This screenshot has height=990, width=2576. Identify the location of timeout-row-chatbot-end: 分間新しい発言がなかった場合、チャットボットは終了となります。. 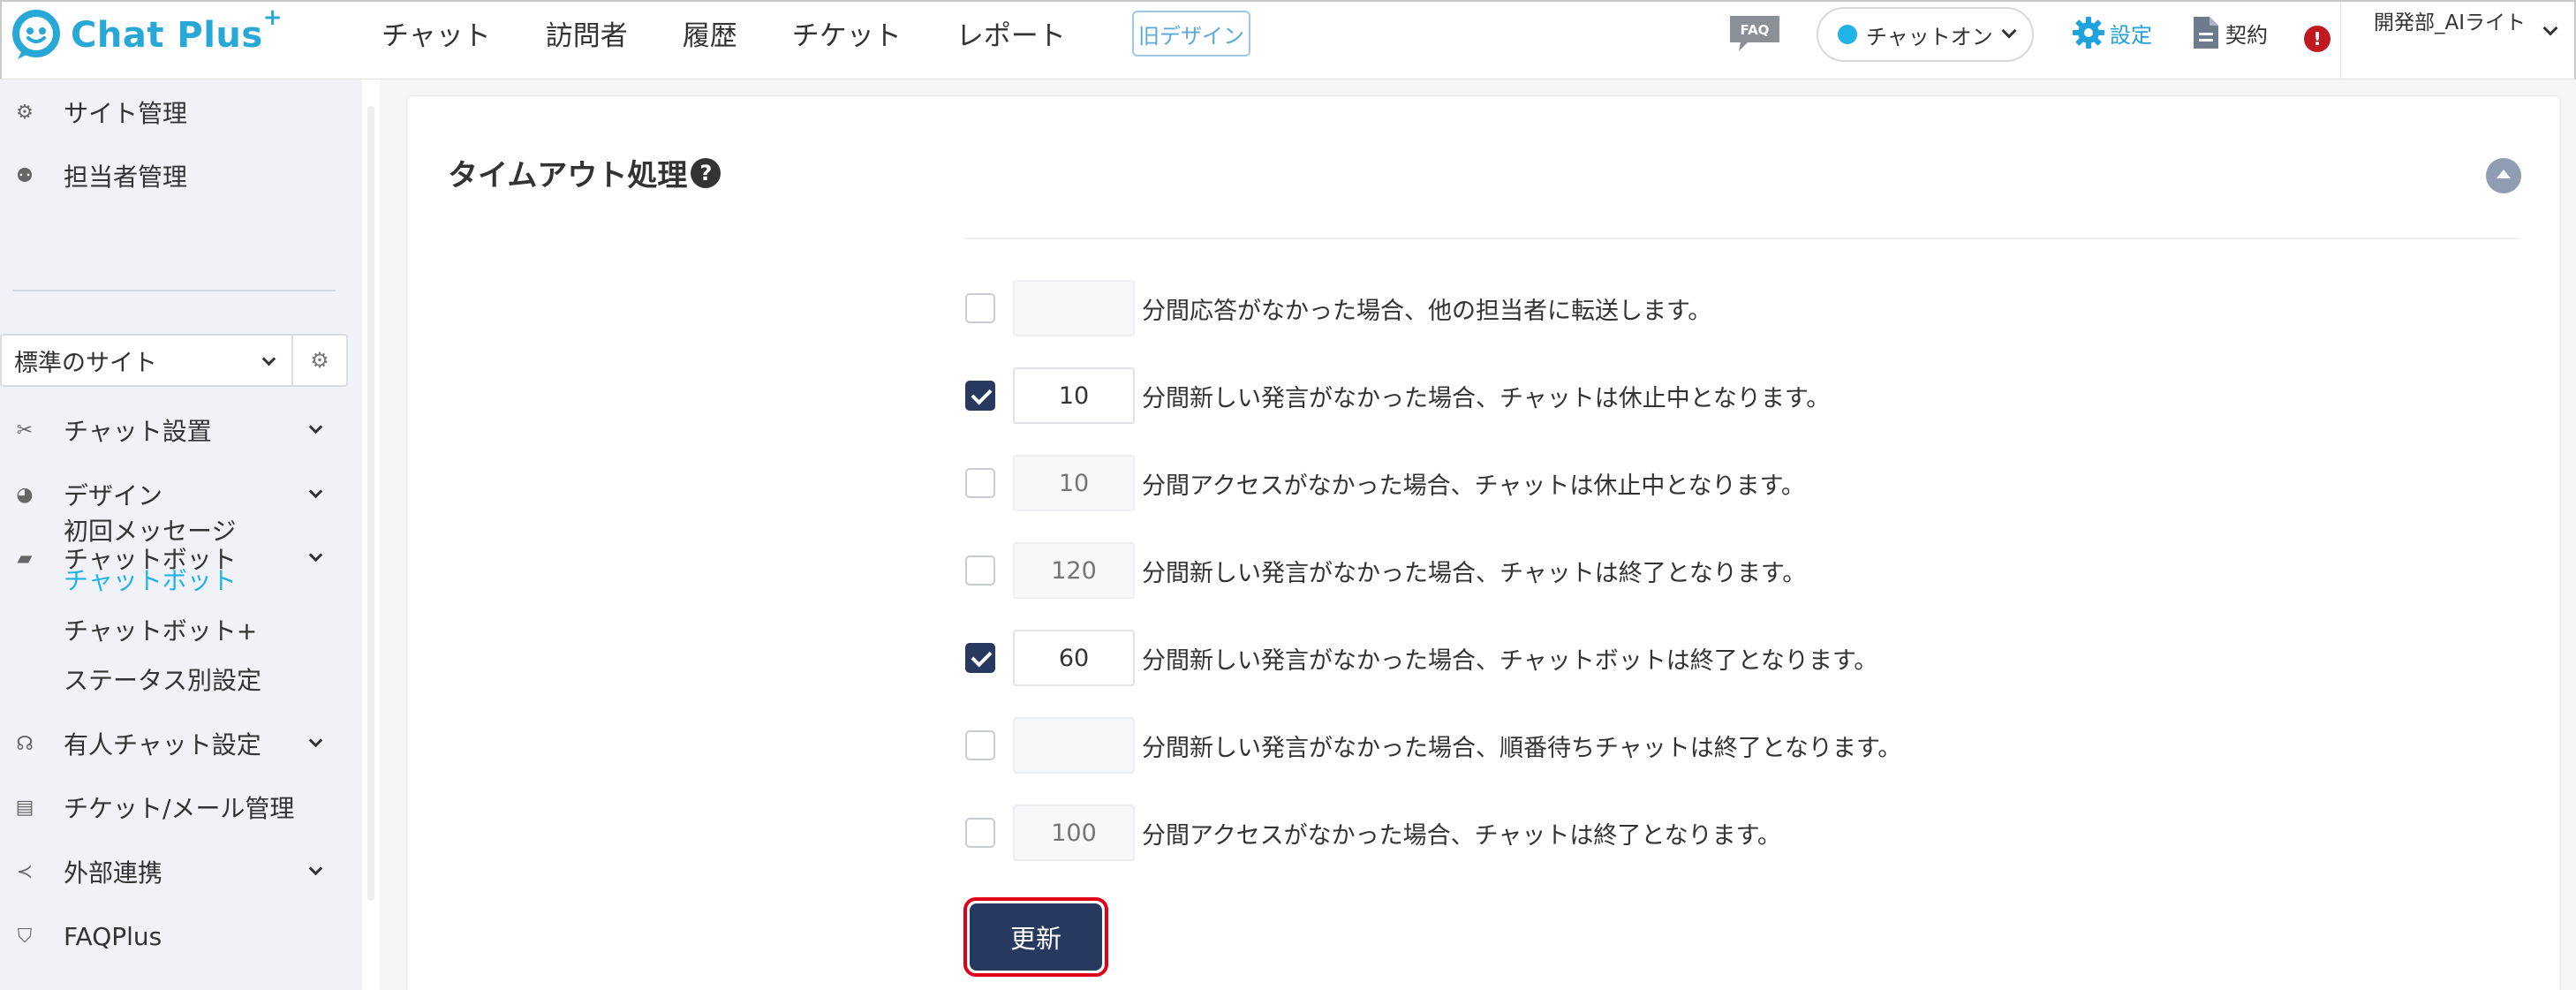
(1421, 658).